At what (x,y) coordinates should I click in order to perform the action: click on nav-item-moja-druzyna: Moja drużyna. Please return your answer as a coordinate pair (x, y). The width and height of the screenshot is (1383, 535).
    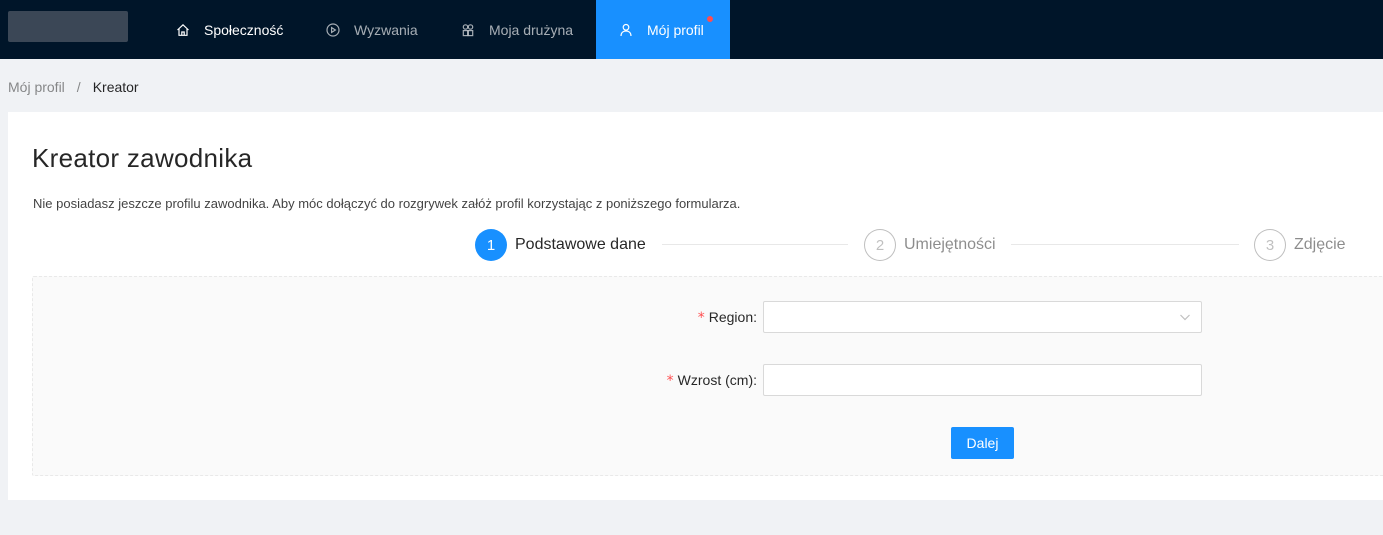
    Looking at the image, I should click on (517, 29).